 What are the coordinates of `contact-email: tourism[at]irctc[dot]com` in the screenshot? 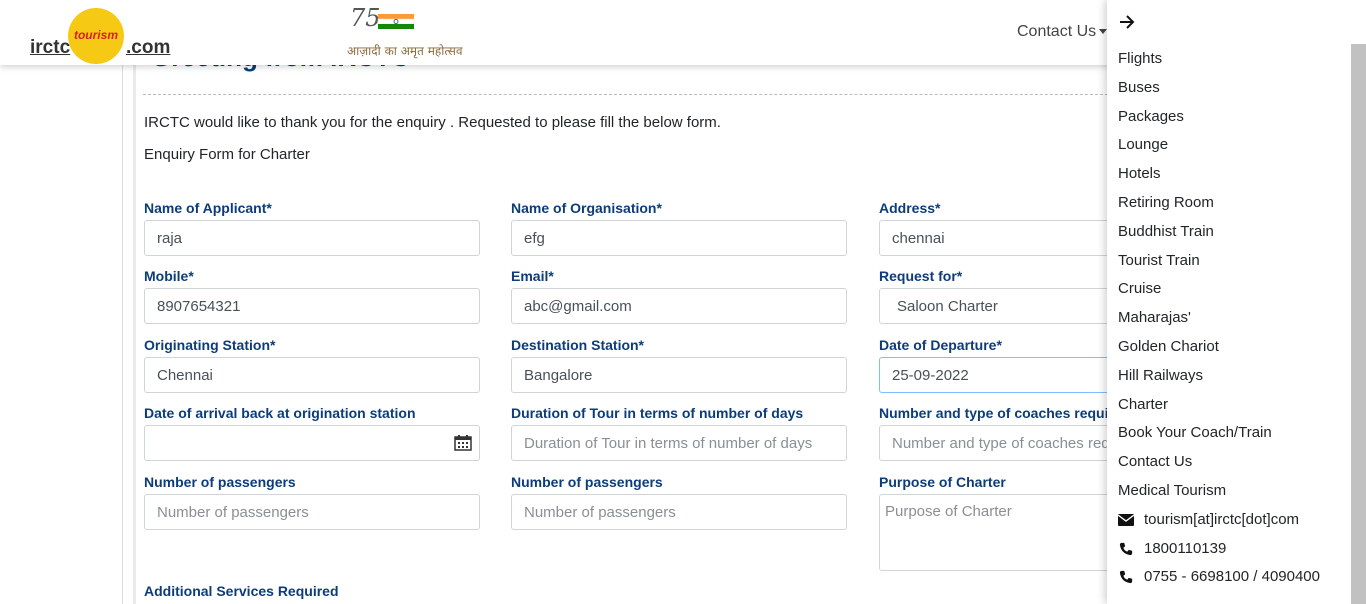 It's located at (1208, 519).